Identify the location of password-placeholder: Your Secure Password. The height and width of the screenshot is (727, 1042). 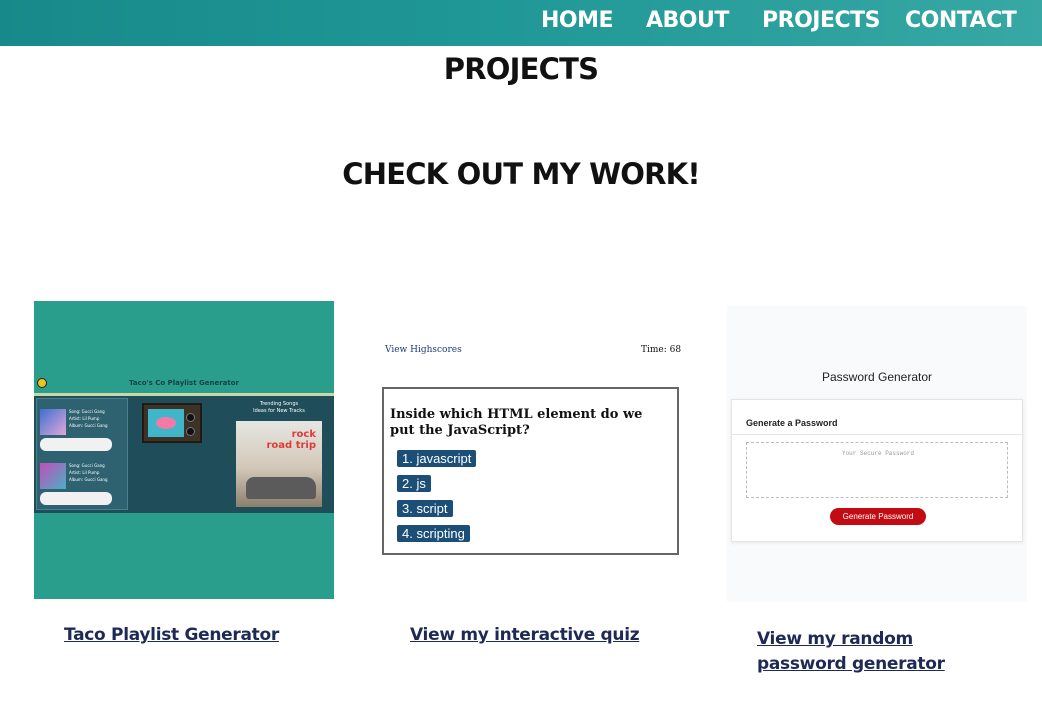
(877, 453).